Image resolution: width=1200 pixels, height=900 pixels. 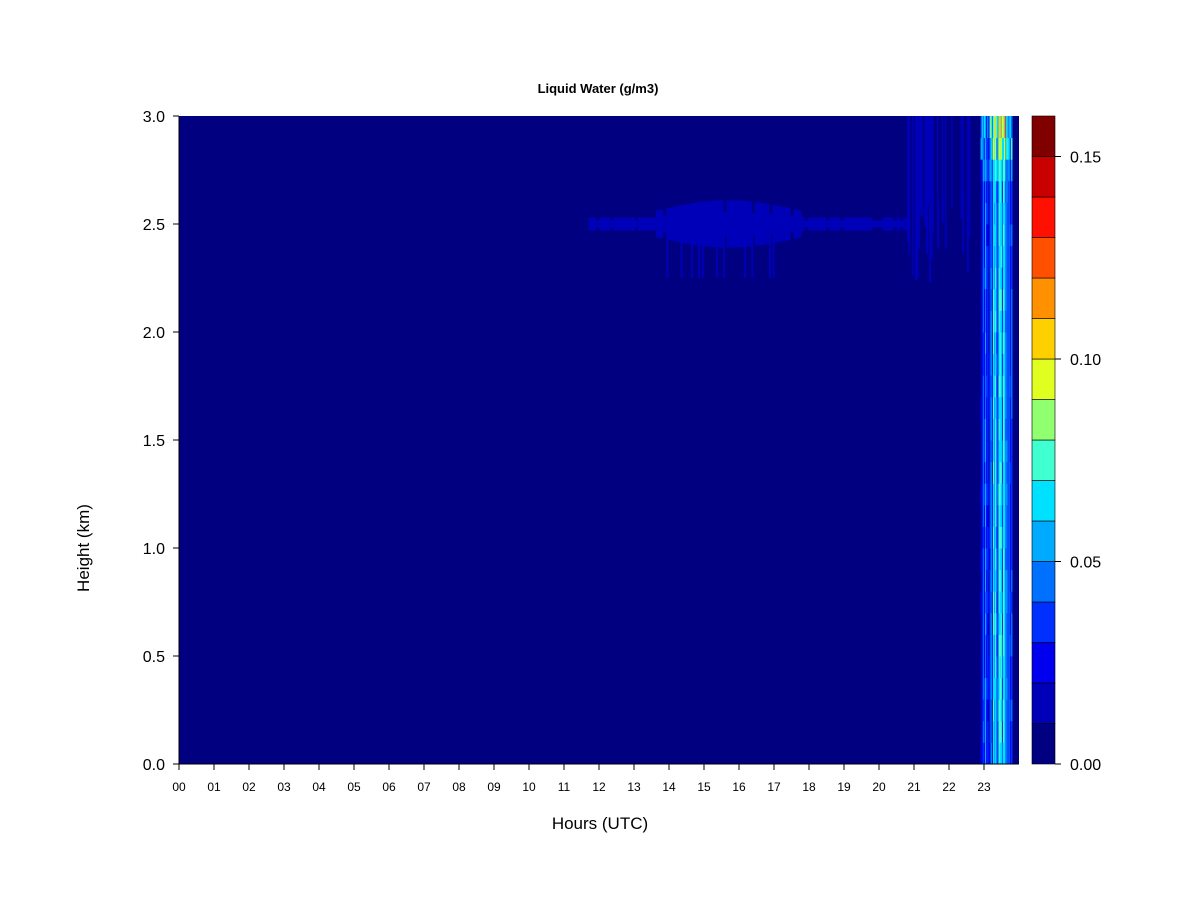 What do you see at coordinates (600, 823) in the screenshot?
I see `x-axis-label: Hours (UTC)` at bounding box center [600, 823].